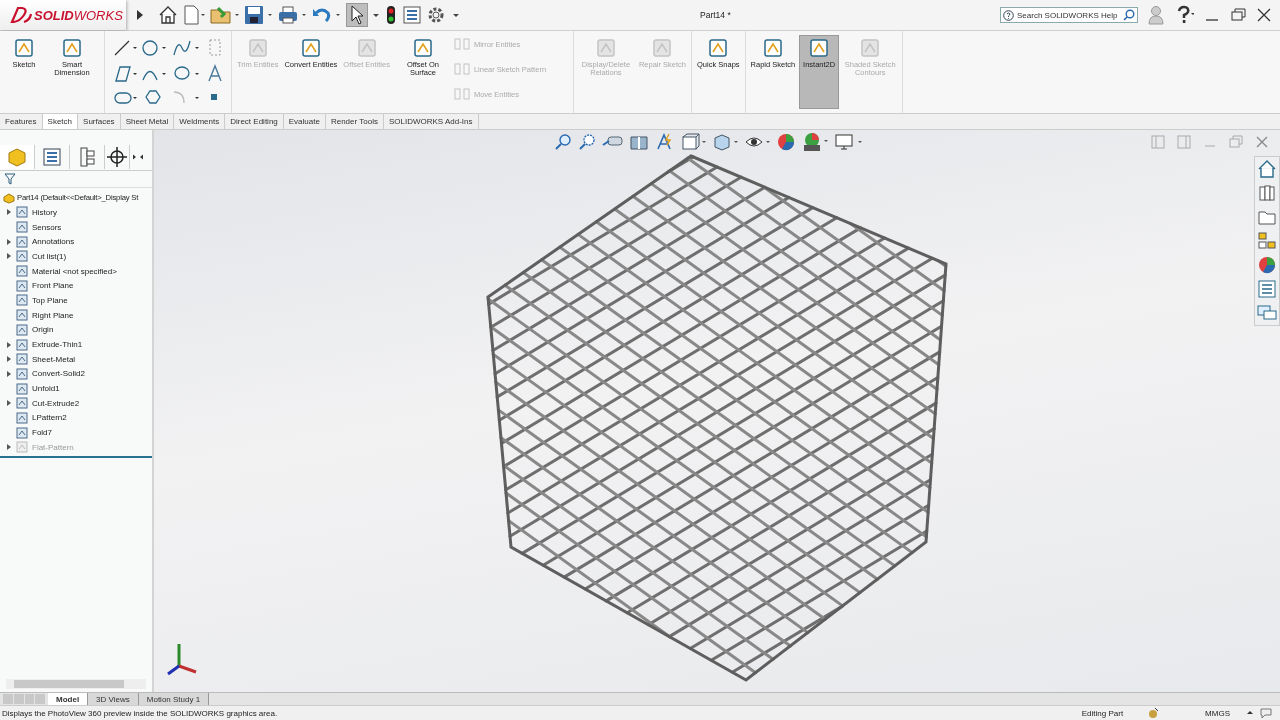 This screenshot has height=720, width=1280. I want to click on display-style-icon, so click(726, 142).